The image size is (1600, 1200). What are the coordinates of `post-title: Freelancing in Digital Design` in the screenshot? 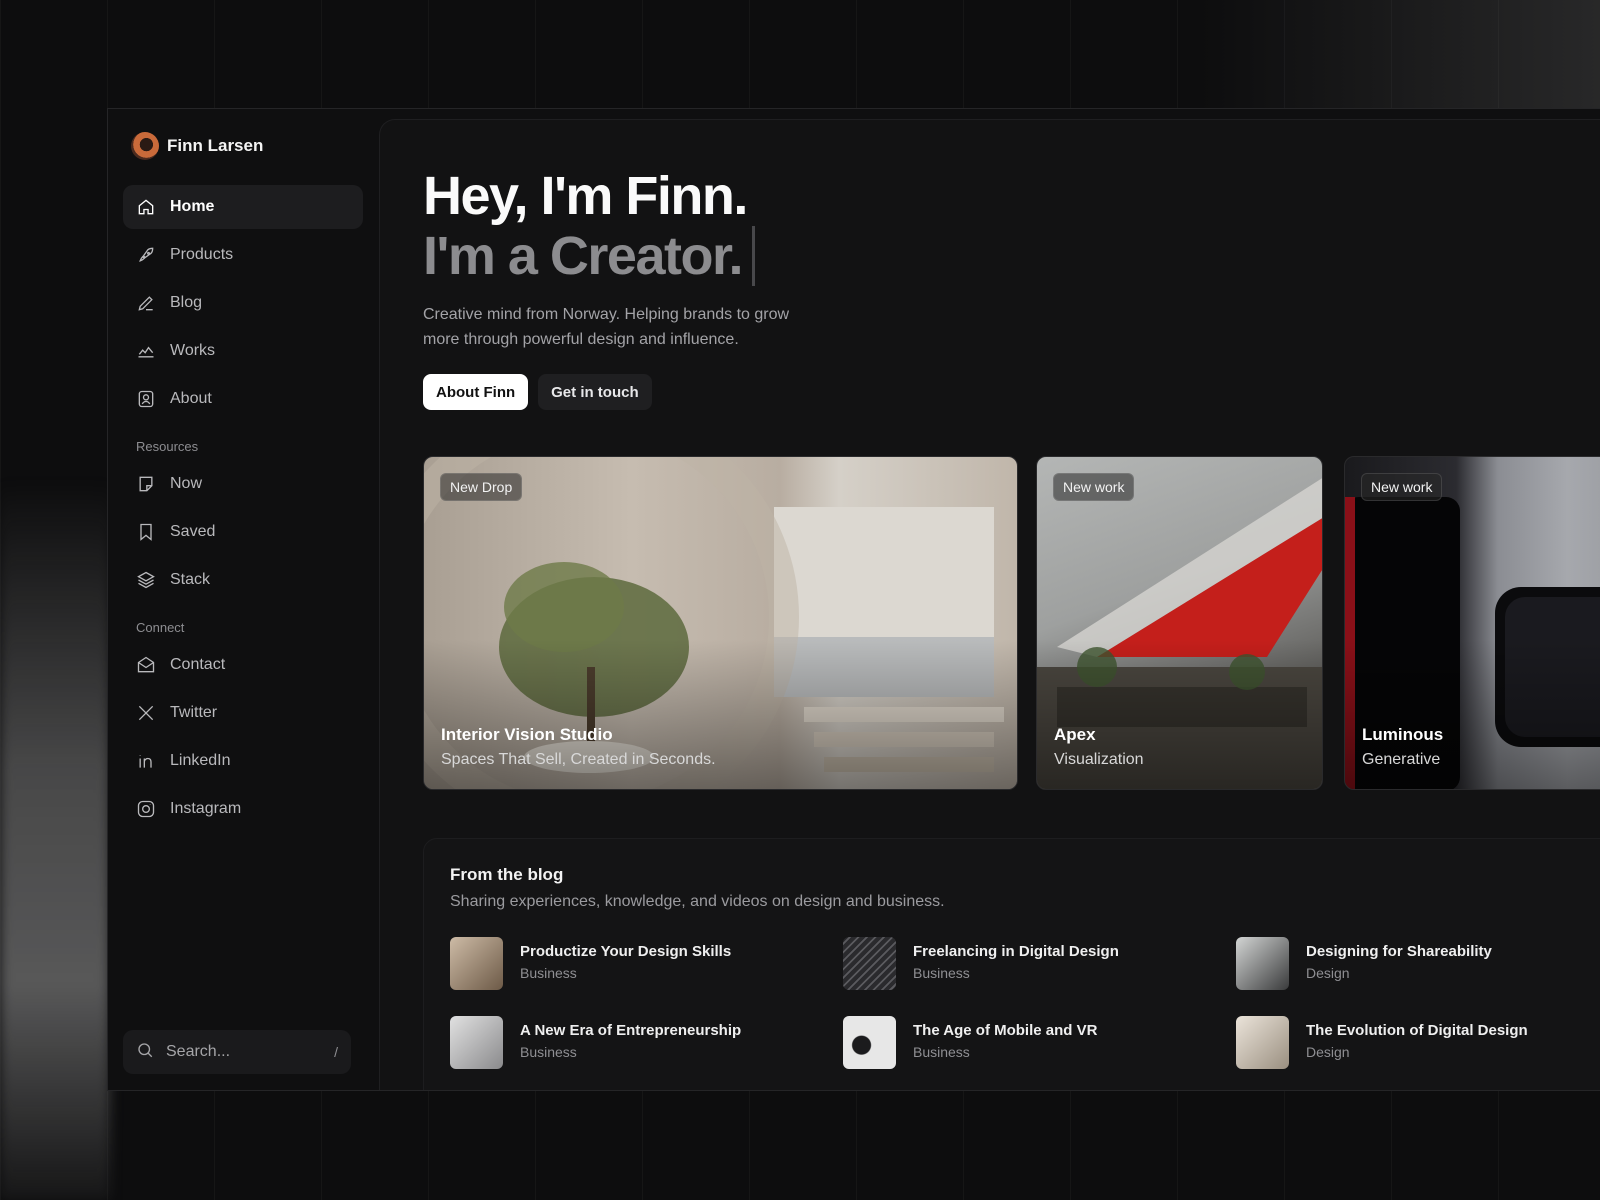 It's located at (1016, 951).